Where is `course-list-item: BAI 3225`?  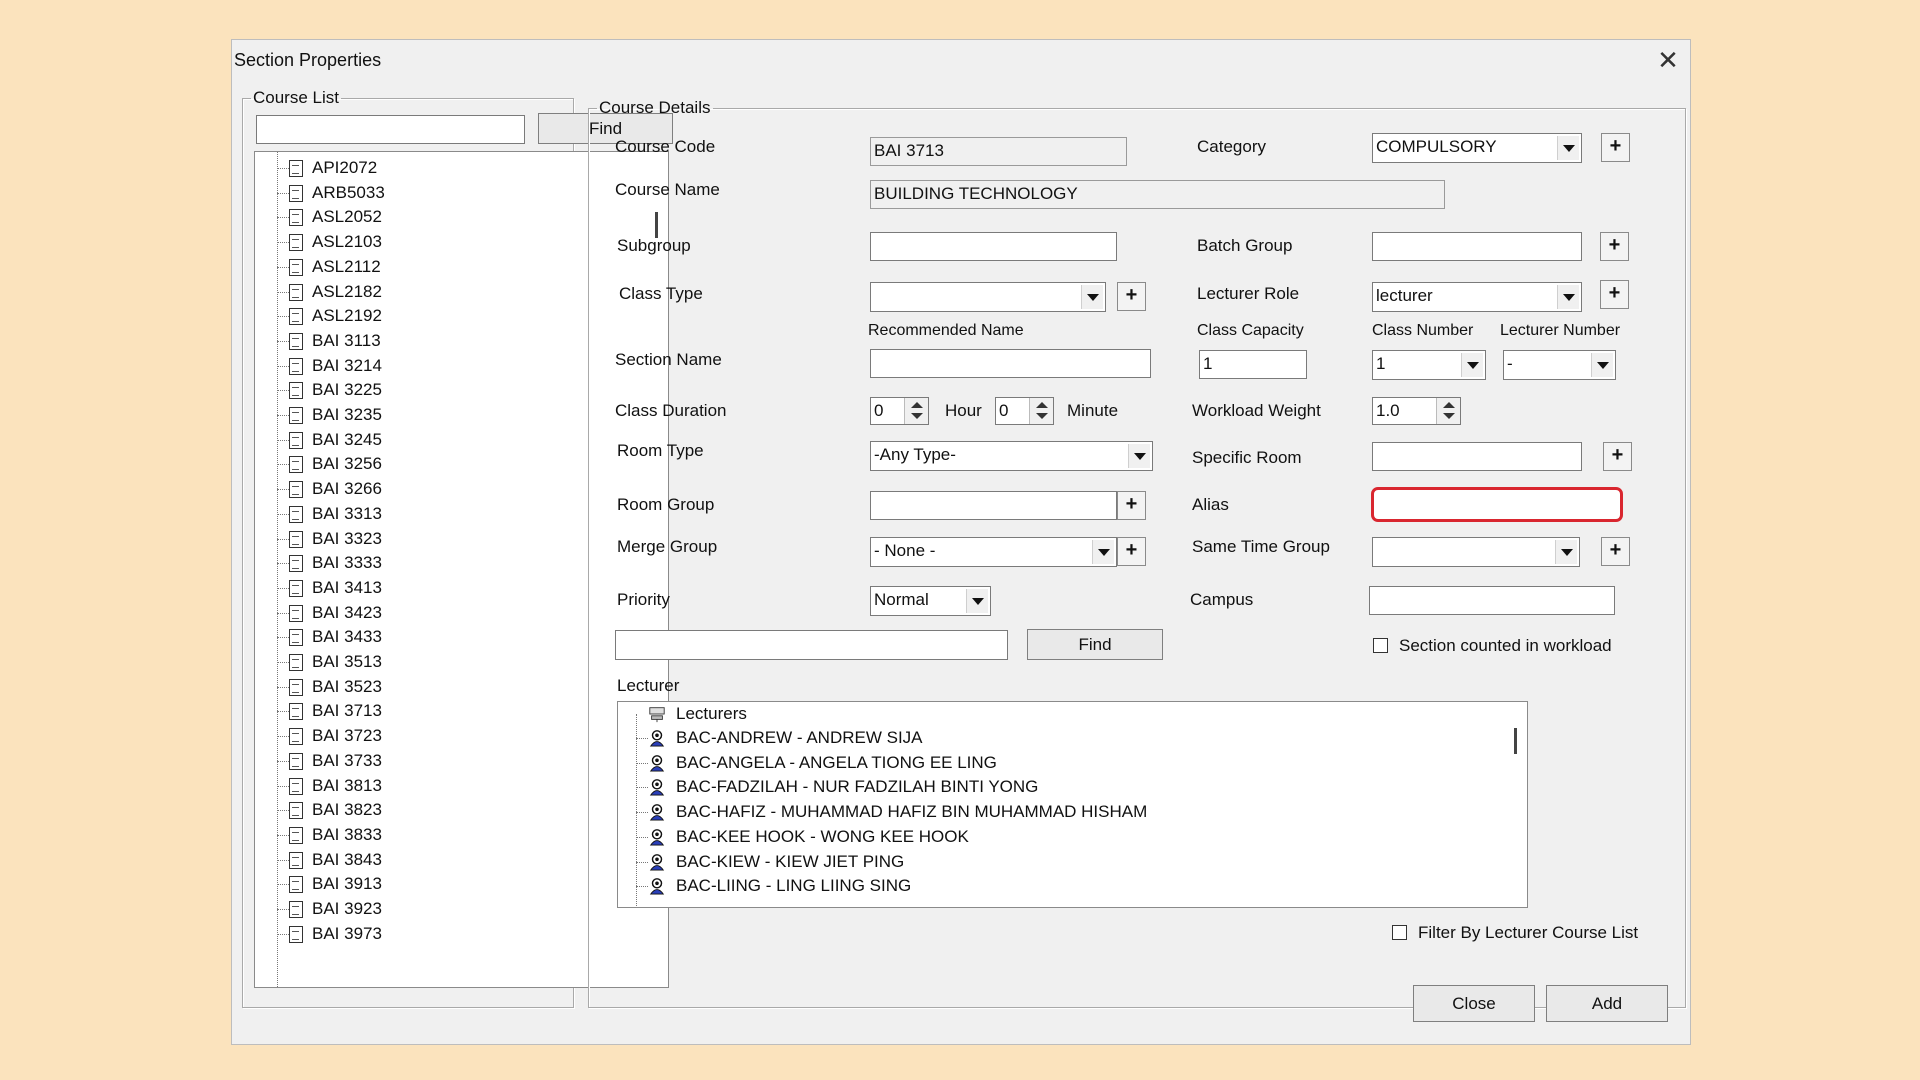
course-list-item: BAI 3225 is located at coordinates (450, 390).